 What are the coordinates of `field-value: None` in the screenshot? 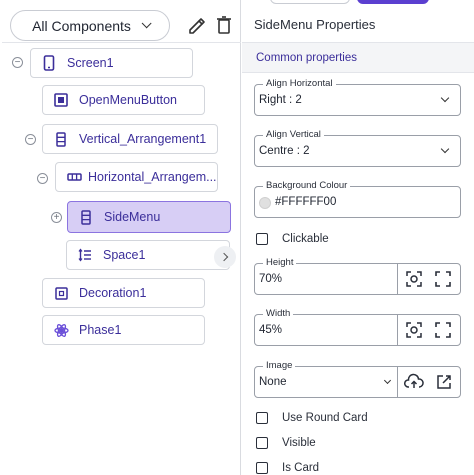 It's located at (273, 382).